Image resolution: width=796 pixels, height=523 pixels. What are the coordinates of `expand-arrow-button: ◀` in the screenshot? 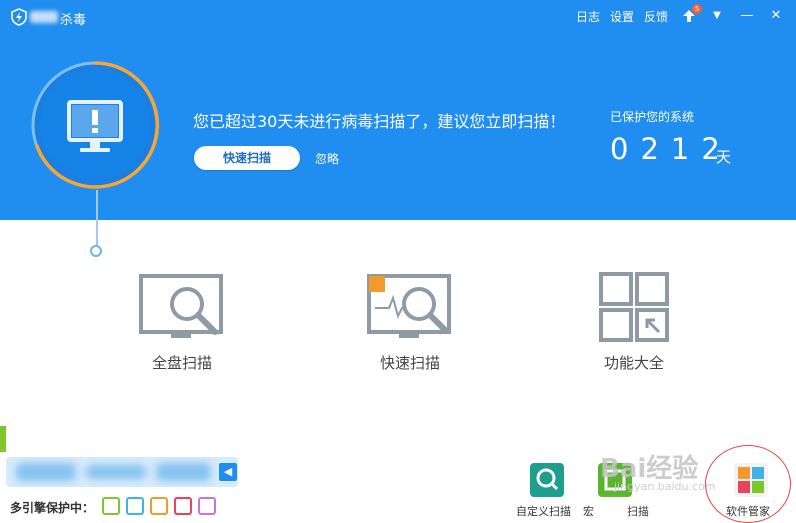 It's located at (228, 472).